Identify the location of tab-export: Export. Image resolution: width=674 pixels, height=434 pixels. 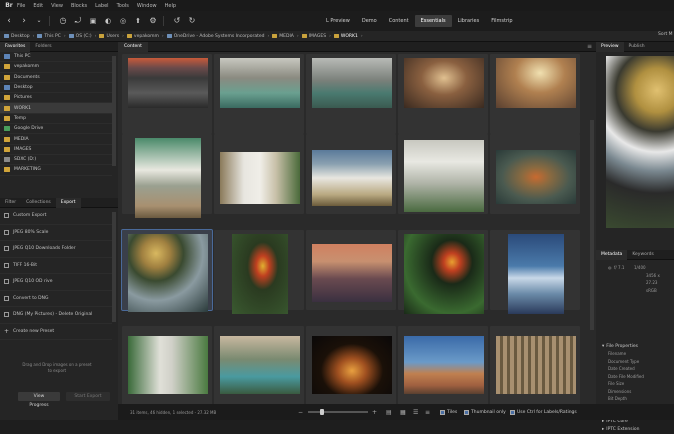
(68, 202).